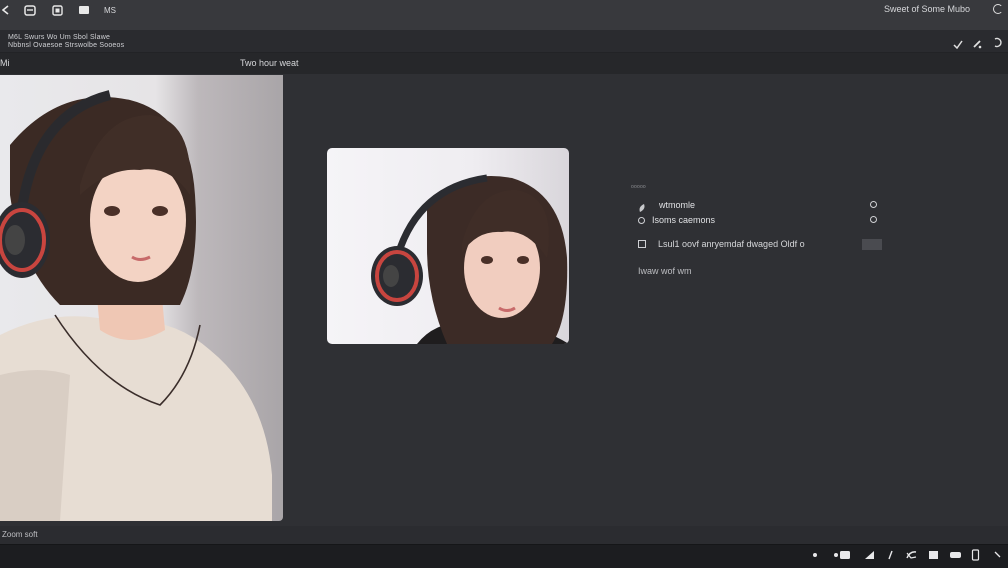  What do you see at coordinates (110, 10) in the screenshot?
I see `menu-label: MS` at bounding box center [110, 10].